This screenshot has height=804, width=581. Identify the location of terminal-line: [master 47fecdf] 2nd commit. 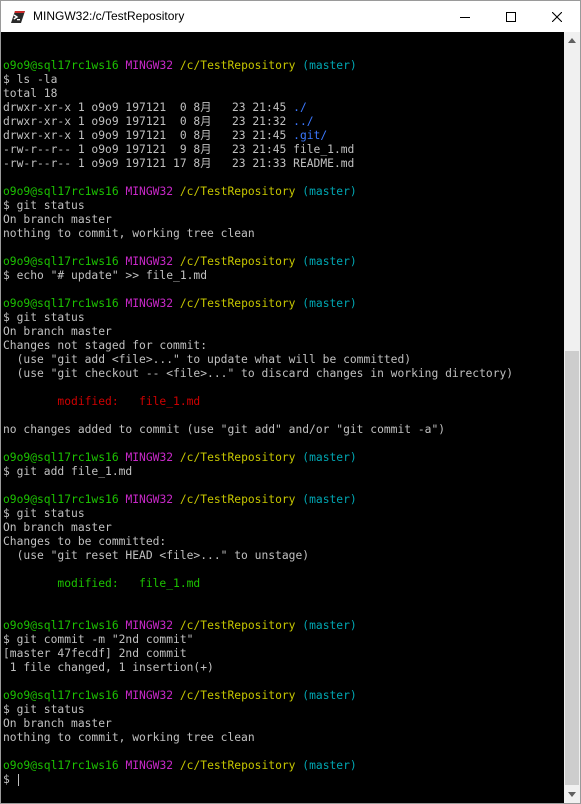
(258, 654).